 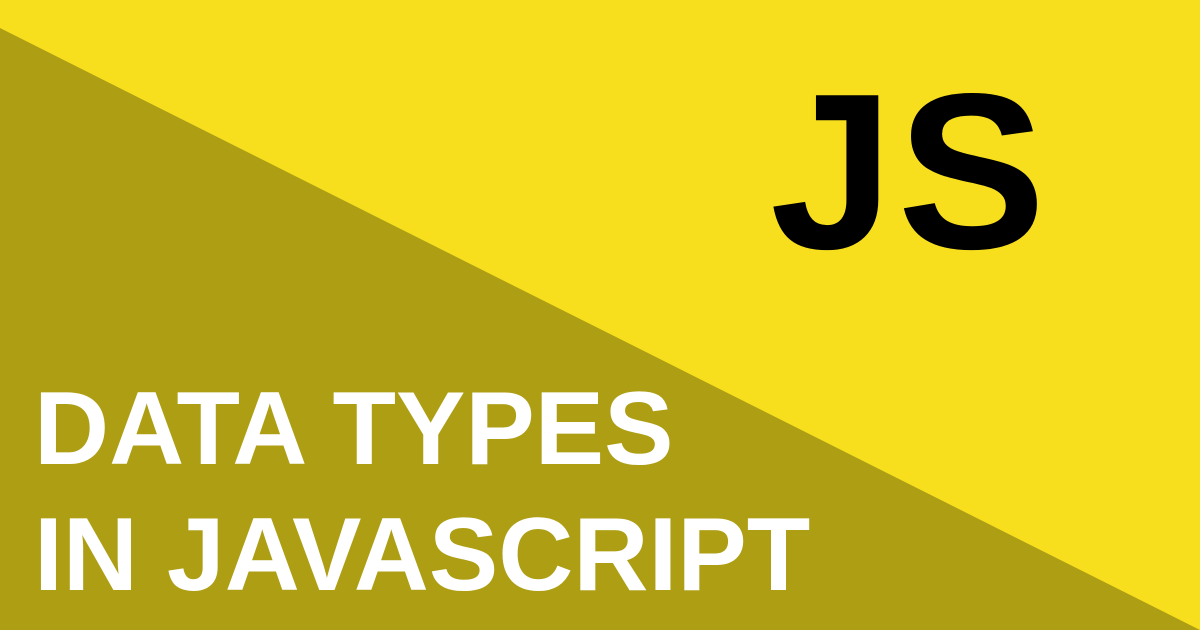 What do you see at coordinates (422, 555) in the screenshot?
I see `headline-line-2: IN JAVASCRIPT` at bounding box center [422, 555].